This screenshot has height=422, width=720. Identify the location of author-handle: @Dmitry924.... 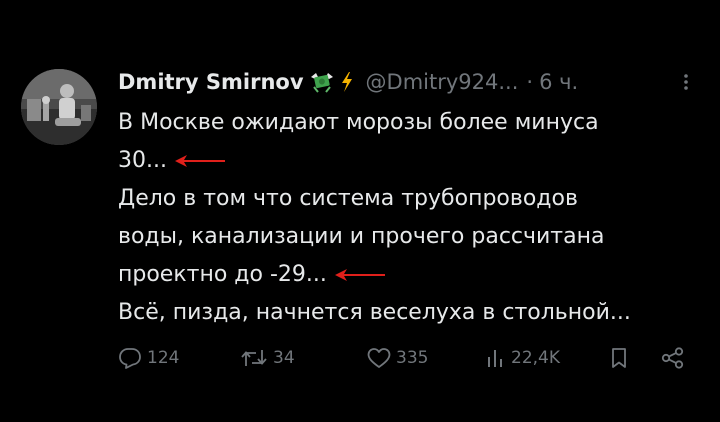
(442, 82).